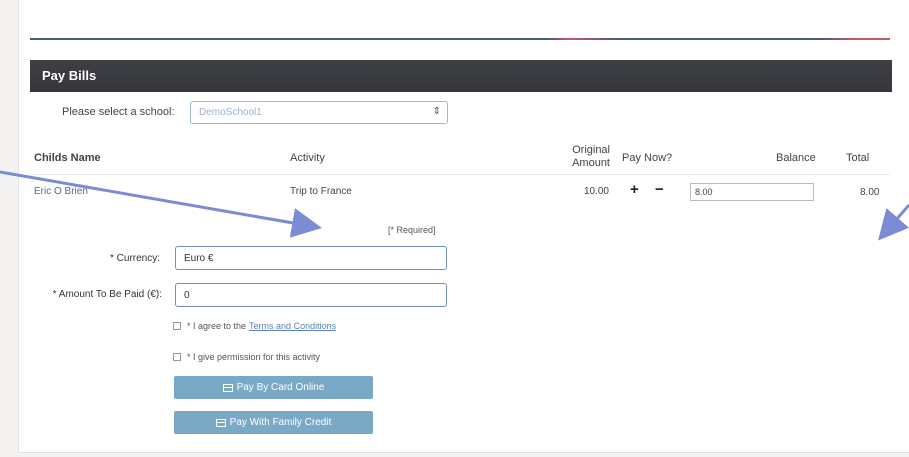  Describe the element at coordinates (292, 326) in the screenshot. I see `terms-link: Terms and Conditions` at that location.